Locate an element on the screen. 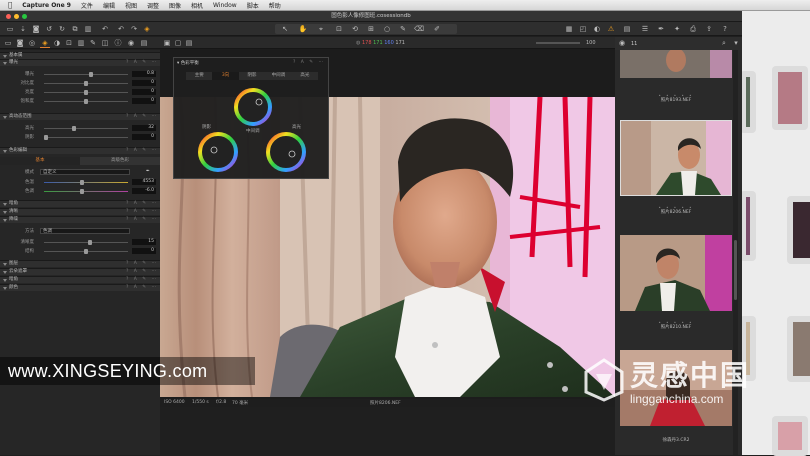 This screenshot has width=810, height=456. tab-basic: 基本 is located at coordinates (40, 161).